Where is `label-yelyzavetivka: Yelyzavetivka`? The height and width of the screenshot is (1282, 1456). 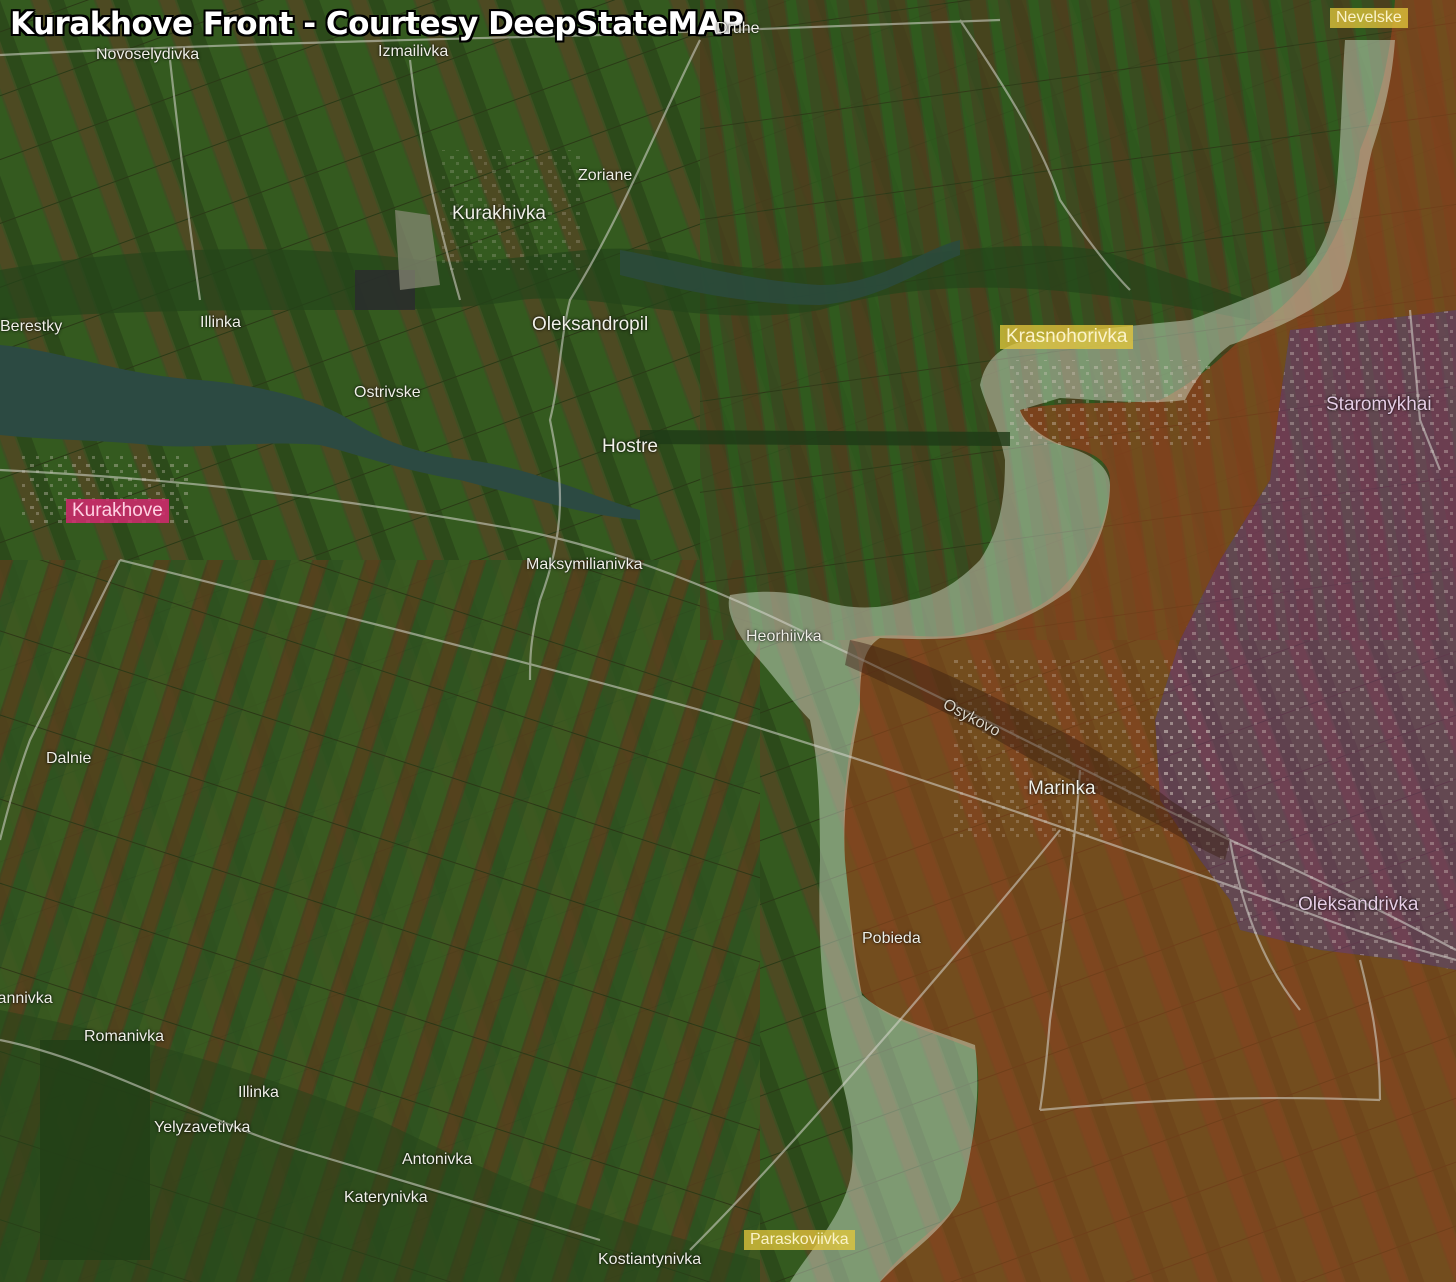
label-yelyzavetivka: Yelyzavetivka is located at coordinates (202, 1127).